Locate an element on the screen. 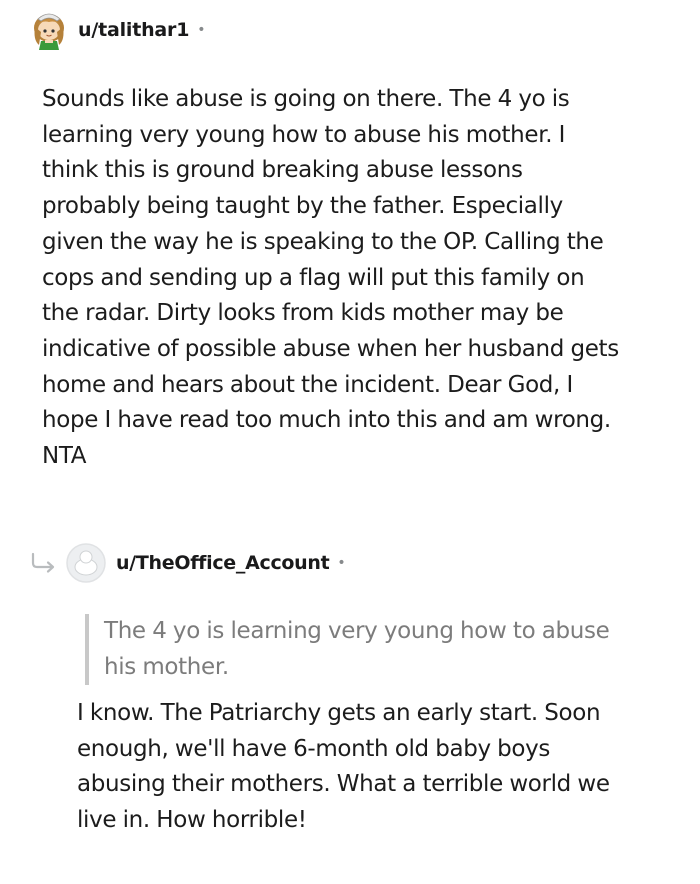 This screenshot has height=884, width=700. comment-line: enough, we'll have 6-month old baby boys is located at coordinates (314, 748).